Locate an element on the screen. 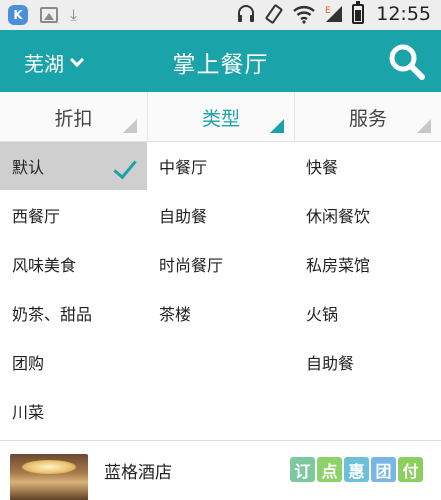 The image size is (441, 500). wifi-icon is located at coordinates (304, 15).